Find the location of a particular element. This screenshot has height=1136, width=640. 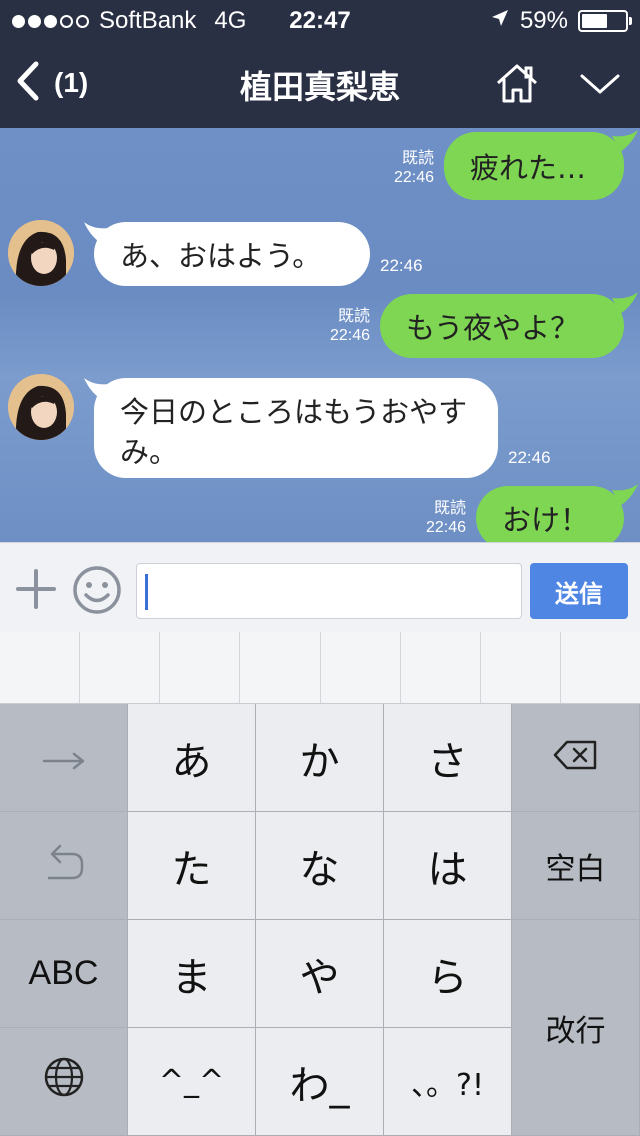

return-key: 改行 is located at coordinates (576, 1028).